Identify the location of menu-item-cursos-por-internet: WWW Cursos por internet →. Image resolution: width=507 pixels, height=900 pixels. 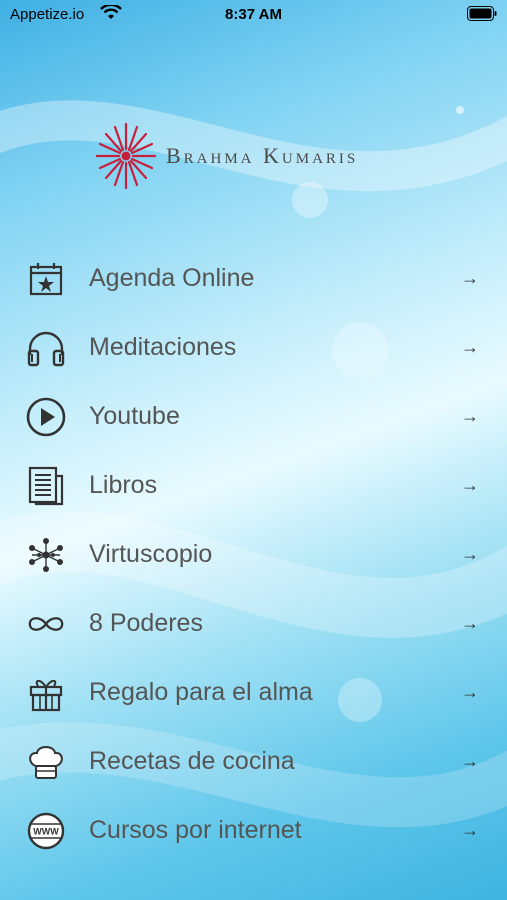
(253, 830).